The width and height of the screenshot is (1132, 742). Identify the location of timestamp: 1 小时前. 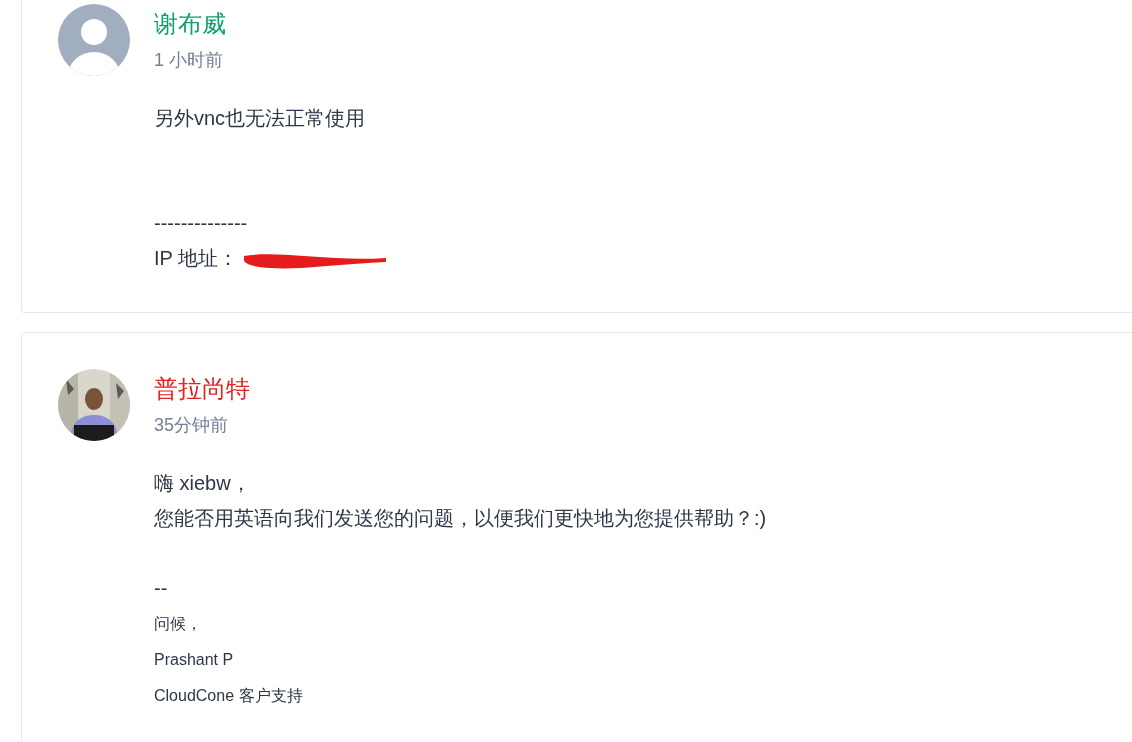
(189, 60).